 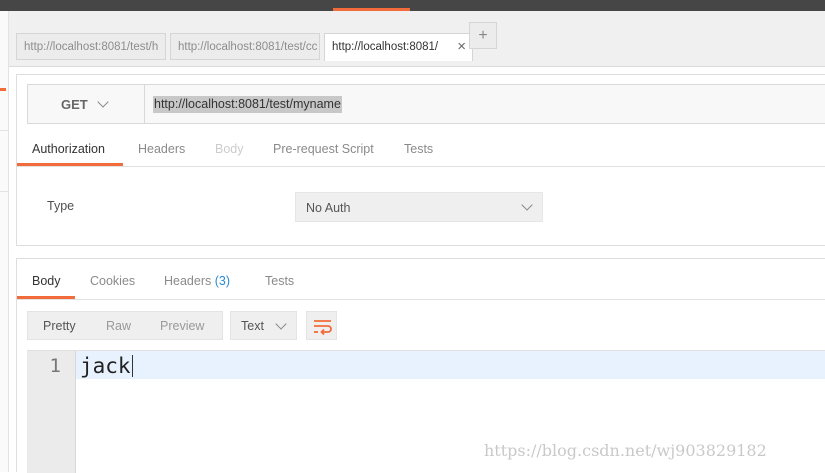 I want to click on wrap-lines-button, so click(x=321, y=325).